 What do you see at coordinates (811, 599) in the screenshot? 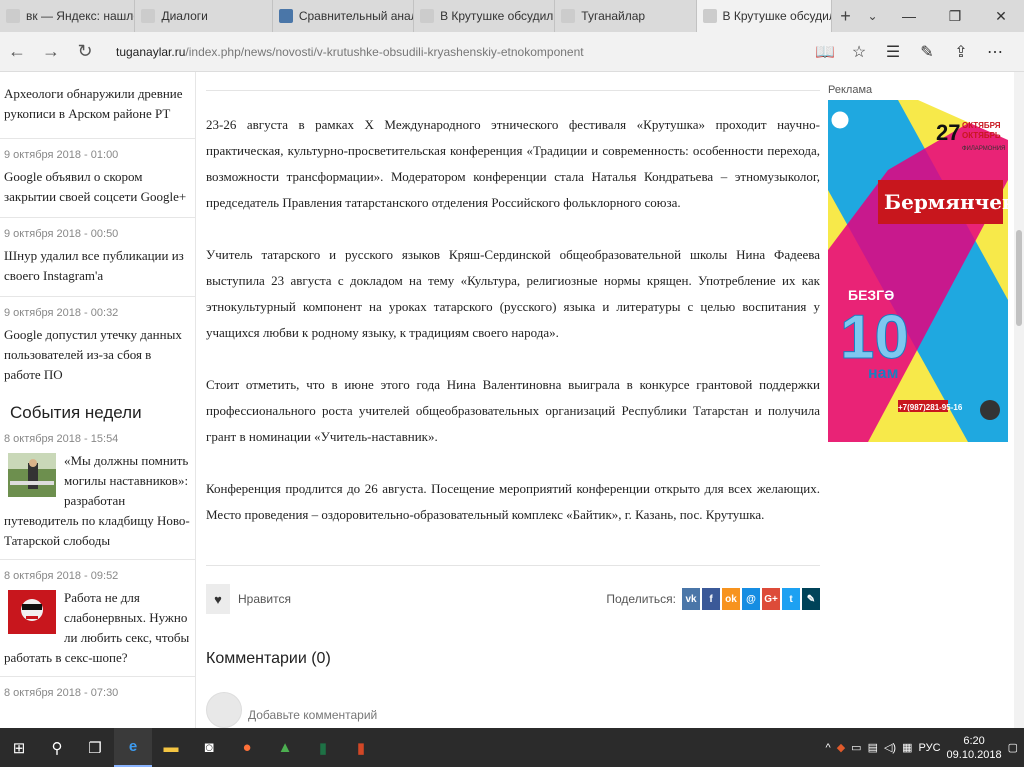
I see `livejournal-share-icon: ✎` at bounding box center [811, 599].